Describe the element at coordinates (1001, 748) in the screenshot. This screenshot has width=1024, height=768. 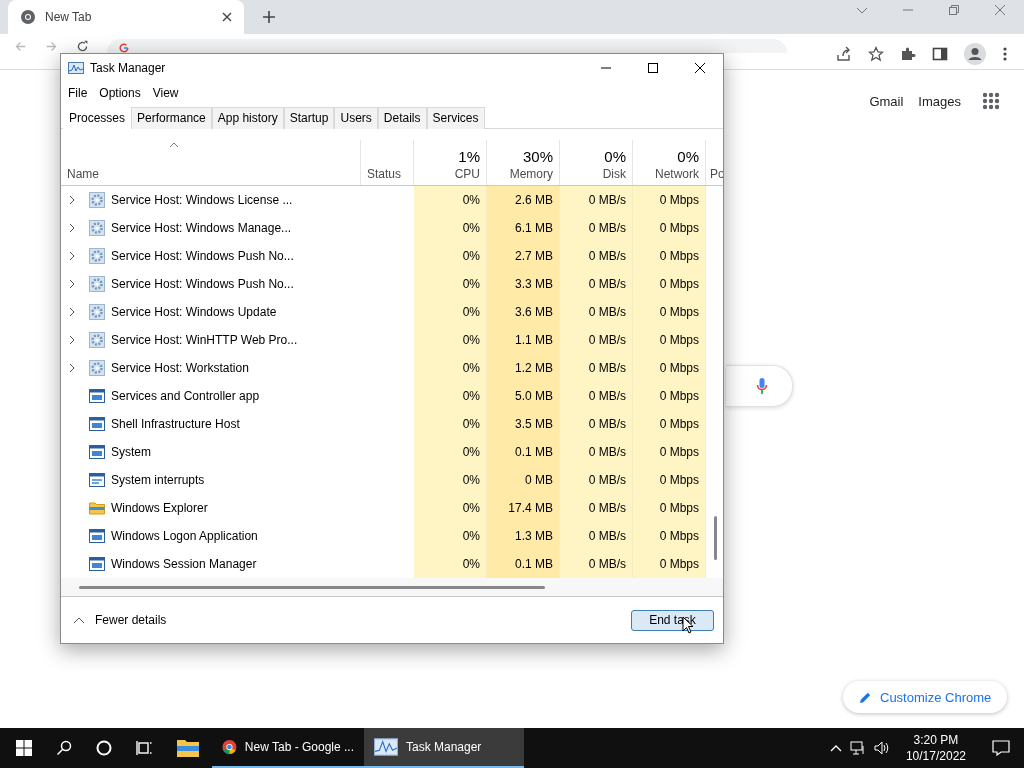
I see `notification-icon` at that location.